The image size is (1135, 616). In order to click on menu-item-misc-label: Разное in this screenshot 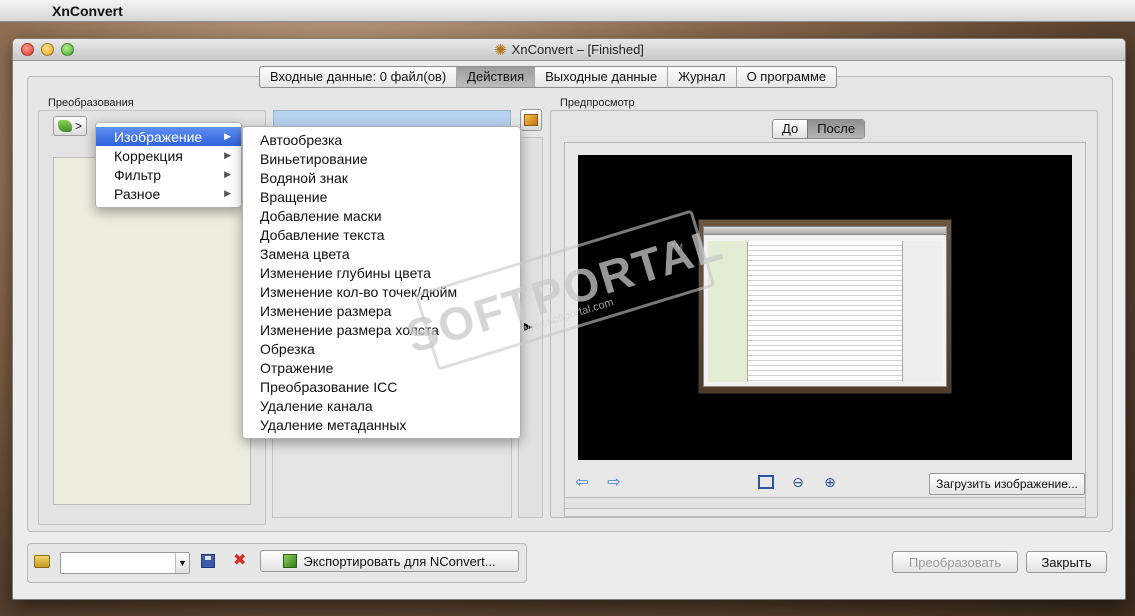, I will do `click(137, 193)`.